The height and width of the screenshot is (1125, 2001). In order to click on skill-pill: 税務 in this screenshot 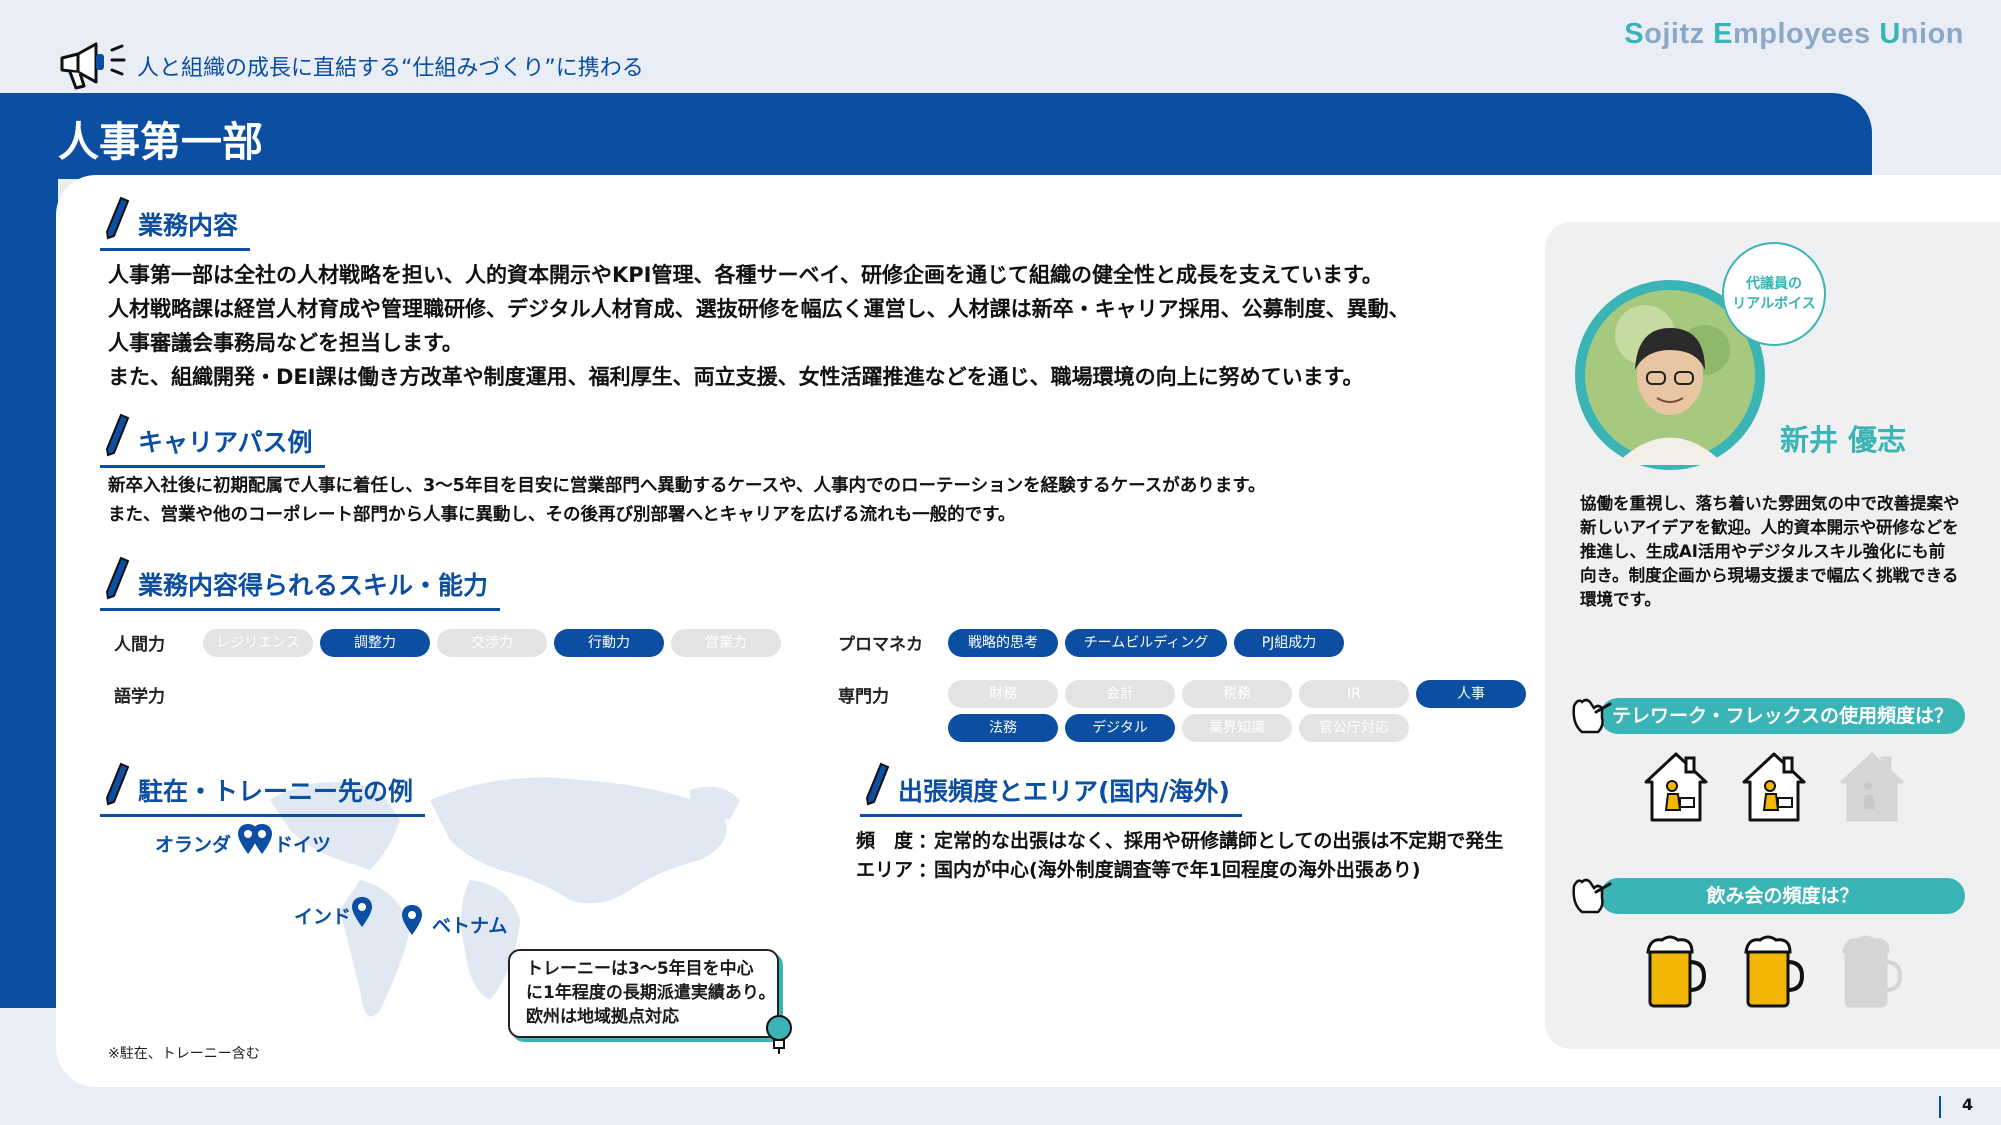, I will do `click(1237, 694)`.